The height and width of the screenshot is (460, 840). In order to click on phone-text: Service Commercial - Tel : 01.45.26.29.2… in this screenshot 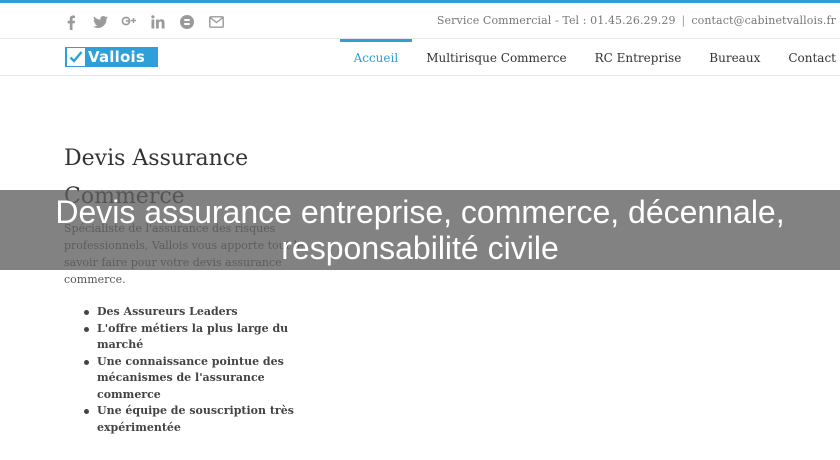, I will do `click(556, 20)`.